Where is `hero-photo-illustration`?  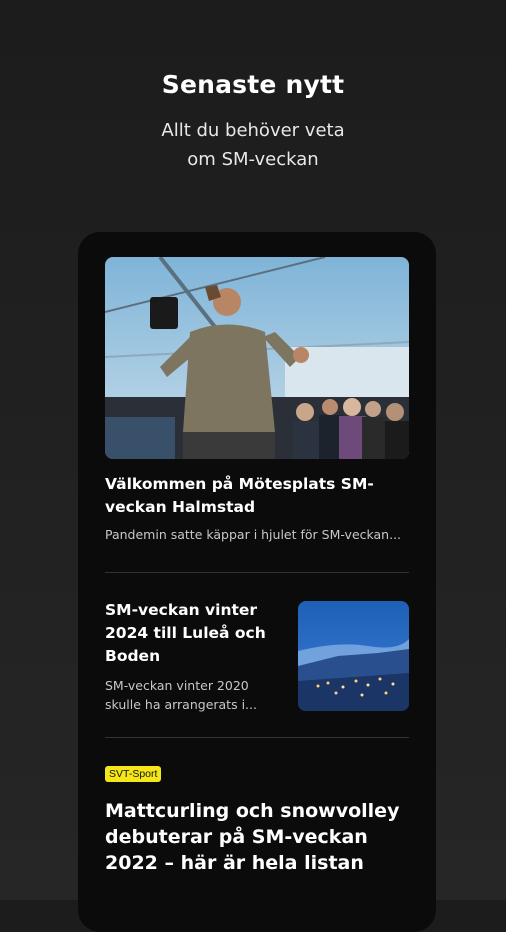
hero-photo-illustration is located at coordinates (257, 358).